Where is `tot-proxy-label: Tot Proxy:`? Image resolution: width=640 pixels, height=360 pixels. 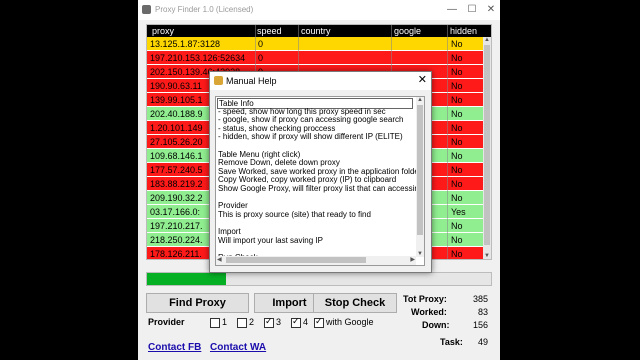
tot-proxy-label: Tot Proxy: is located at coordinates (425, 299).